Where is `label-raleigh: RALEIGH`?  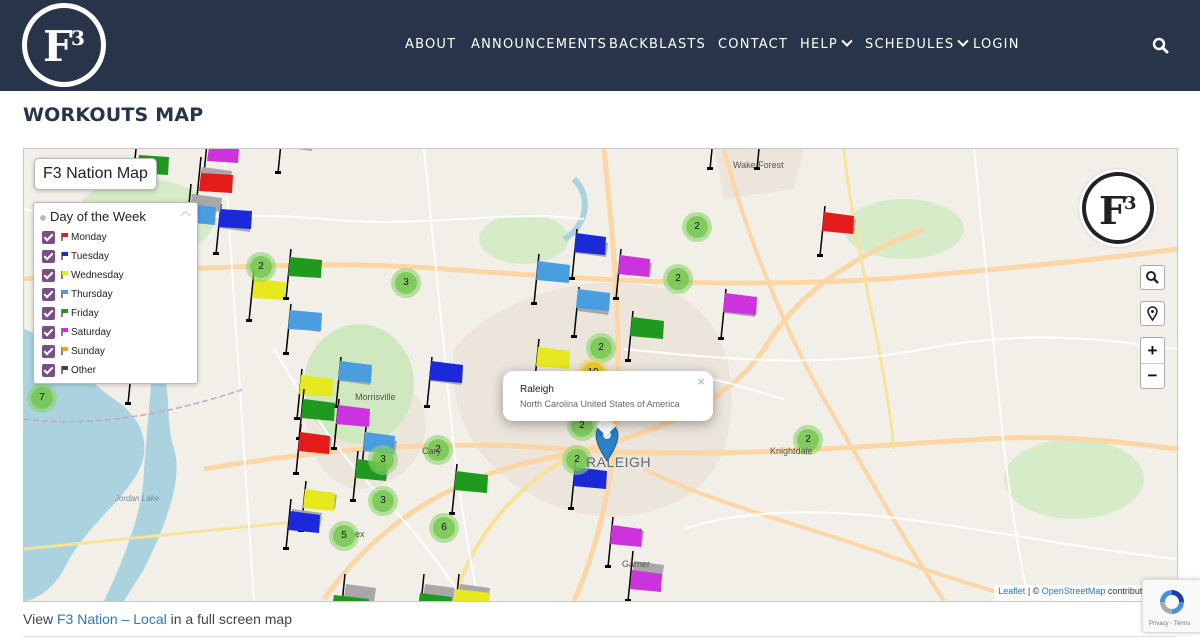
label-raleigh: RALEIGH is located at coordinates (618, 462).